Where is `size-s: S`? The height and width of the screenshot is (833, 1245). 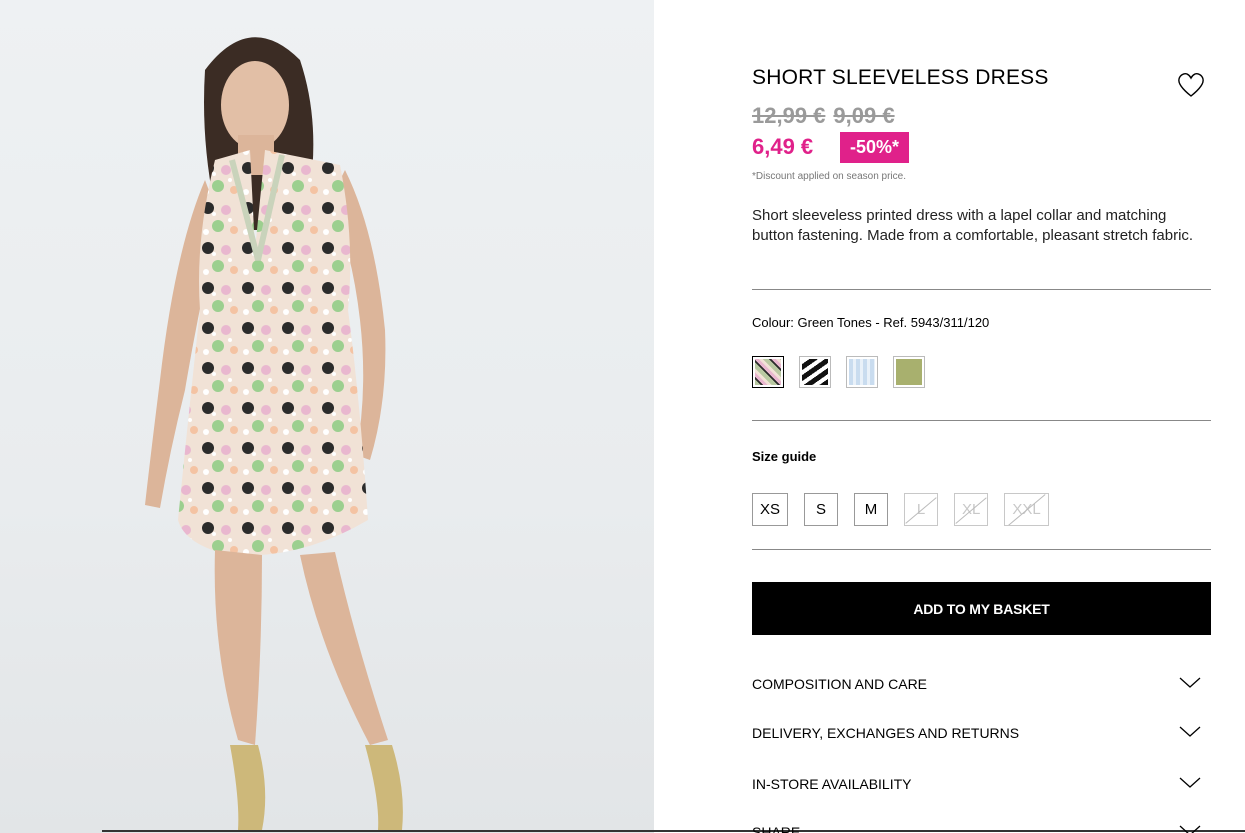
size-s: S is located at coordinates (821, 509).